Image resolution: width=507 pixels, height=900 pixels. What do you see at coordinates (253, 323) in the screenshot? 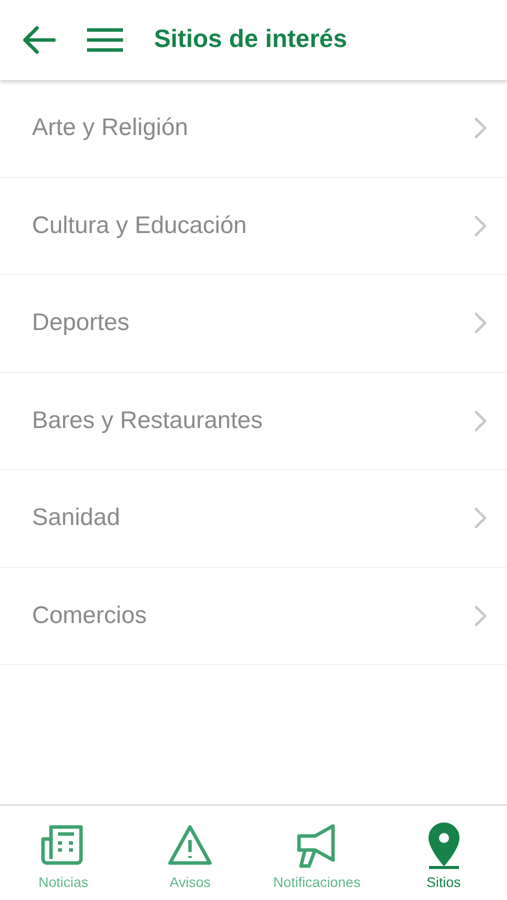
I see `category-row: Deportes` at bounding box center [253, 323].